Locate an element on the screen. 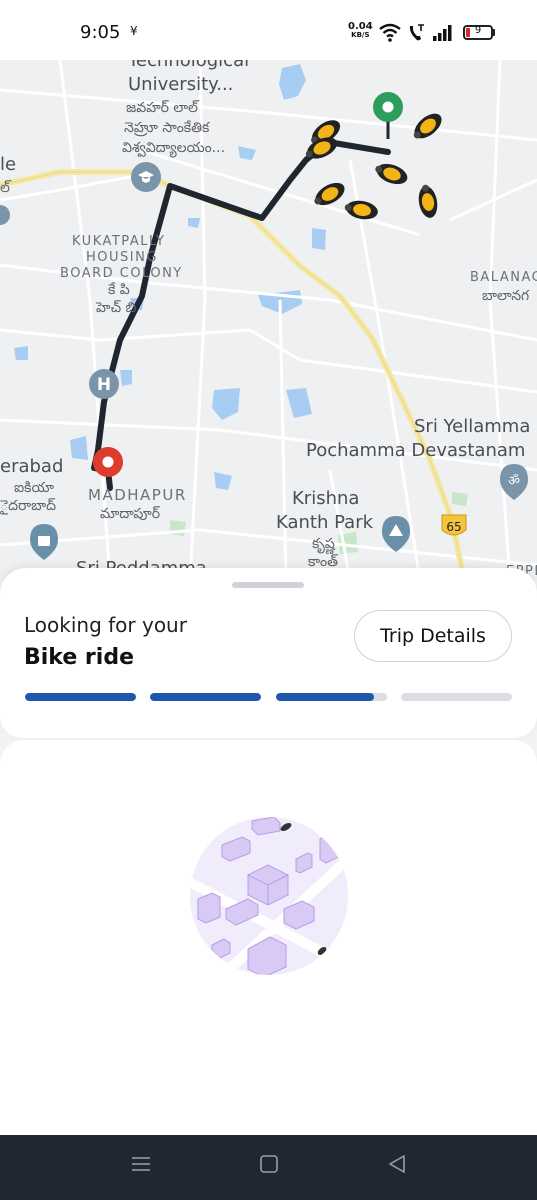  network-speed: 0.04 KB/S is located at coordinates (360, 31).